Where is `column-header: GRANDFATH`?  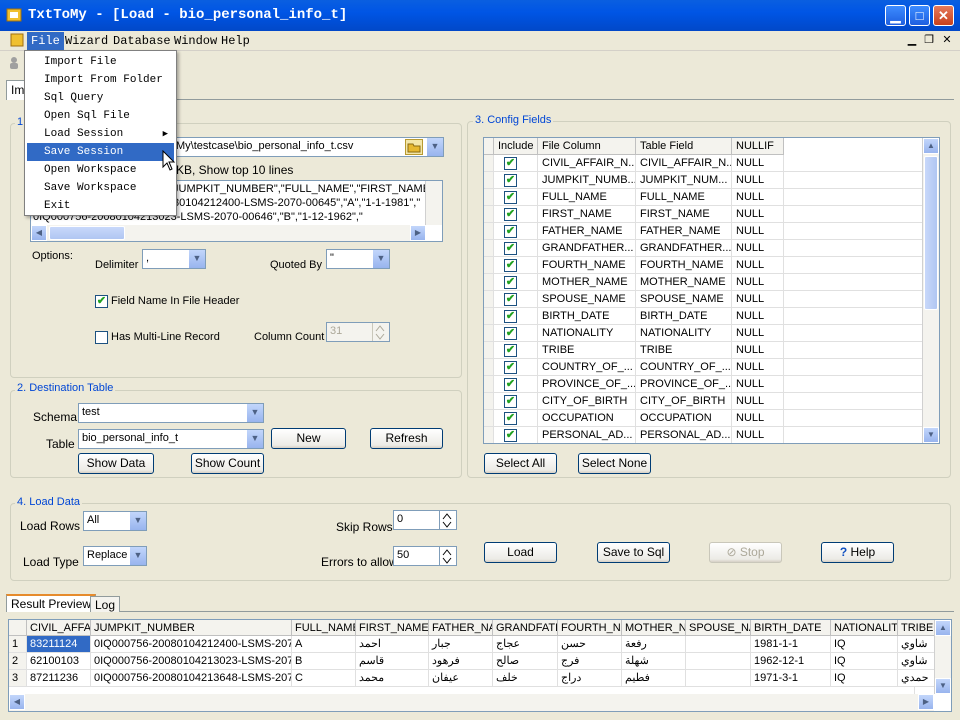
column-header: GRANDFATH is located at coordinates (525, 628).